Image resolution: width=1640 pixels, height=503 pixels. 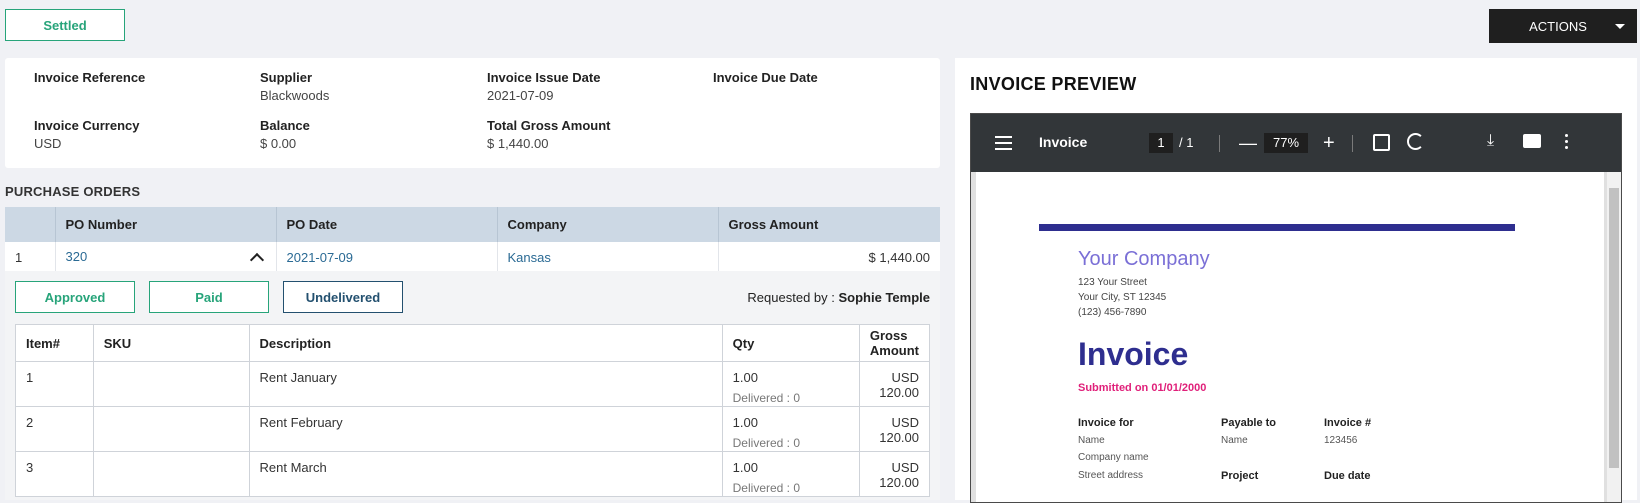 What do you see at coordinates (485, 474) in the screenshot?
I see `item-description: Rent March` at bounding box center [485, 474].